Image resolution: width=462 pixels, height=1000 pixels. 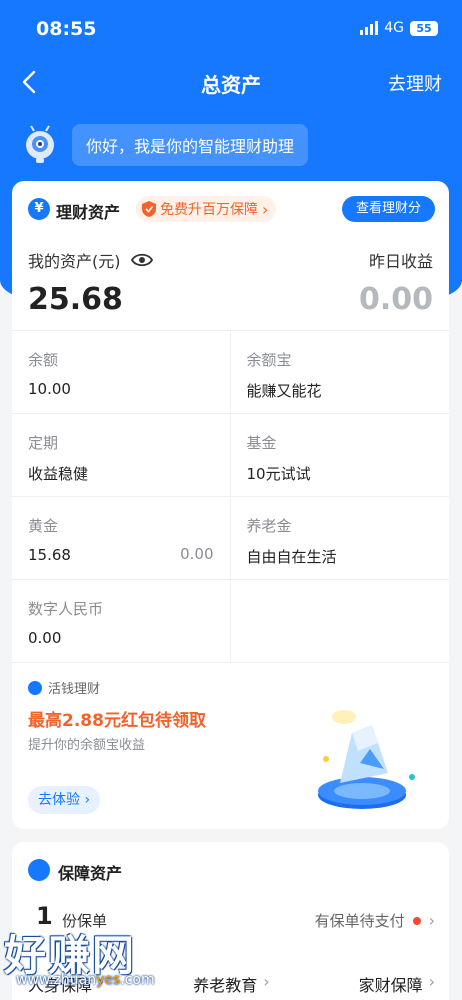 I want to click on view-wealth-score-button: 查看理财分, so click(x=388, y=209).